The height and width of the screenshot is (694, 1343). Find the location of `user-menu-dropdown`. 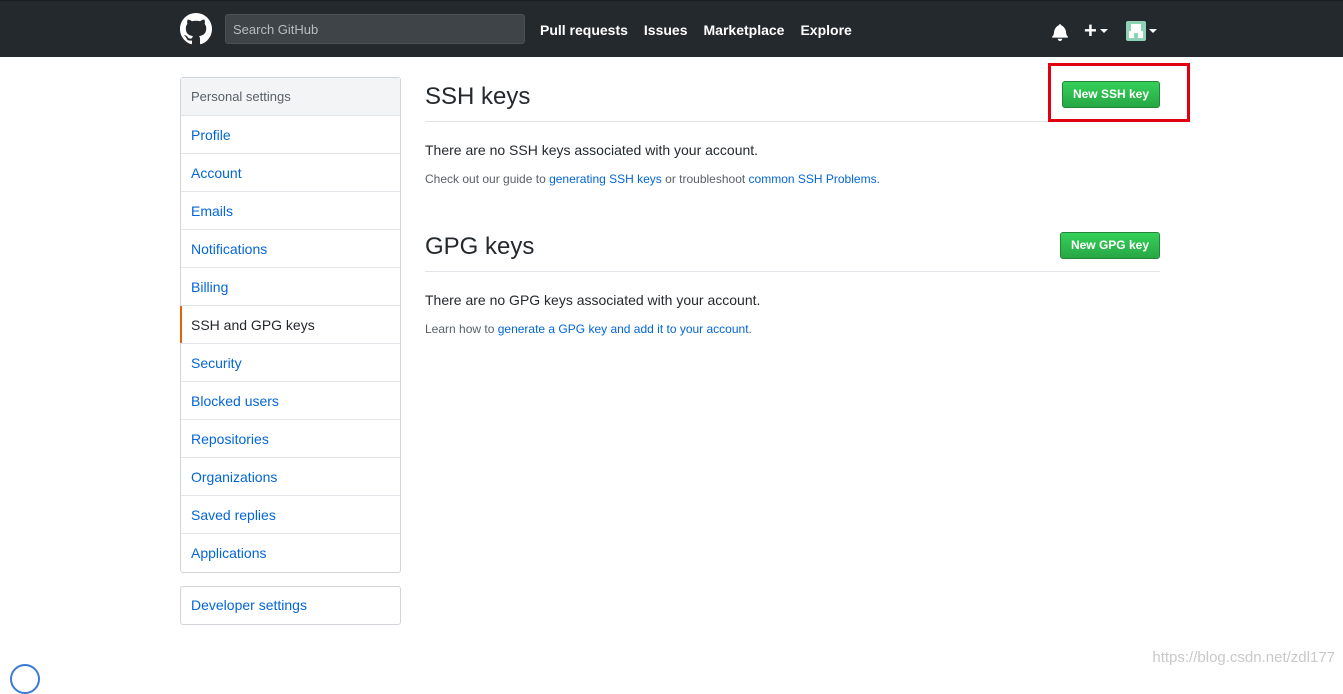

user-menu-dropdown is located at coordinates (1144, 31).